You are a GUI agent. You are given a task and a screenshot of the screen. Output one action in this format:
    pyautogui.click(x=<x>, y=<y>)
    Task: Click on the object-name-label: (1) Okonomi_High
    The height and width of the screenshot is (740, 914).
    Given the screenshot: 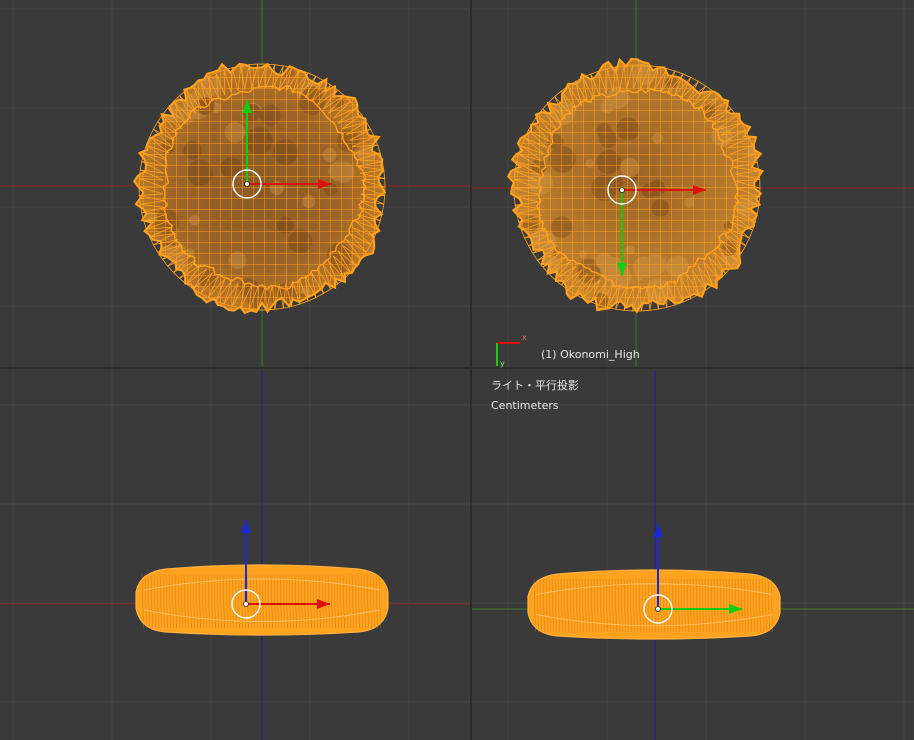 What is the action you would take?
    pyautogui.click(x=590, y=354)
    